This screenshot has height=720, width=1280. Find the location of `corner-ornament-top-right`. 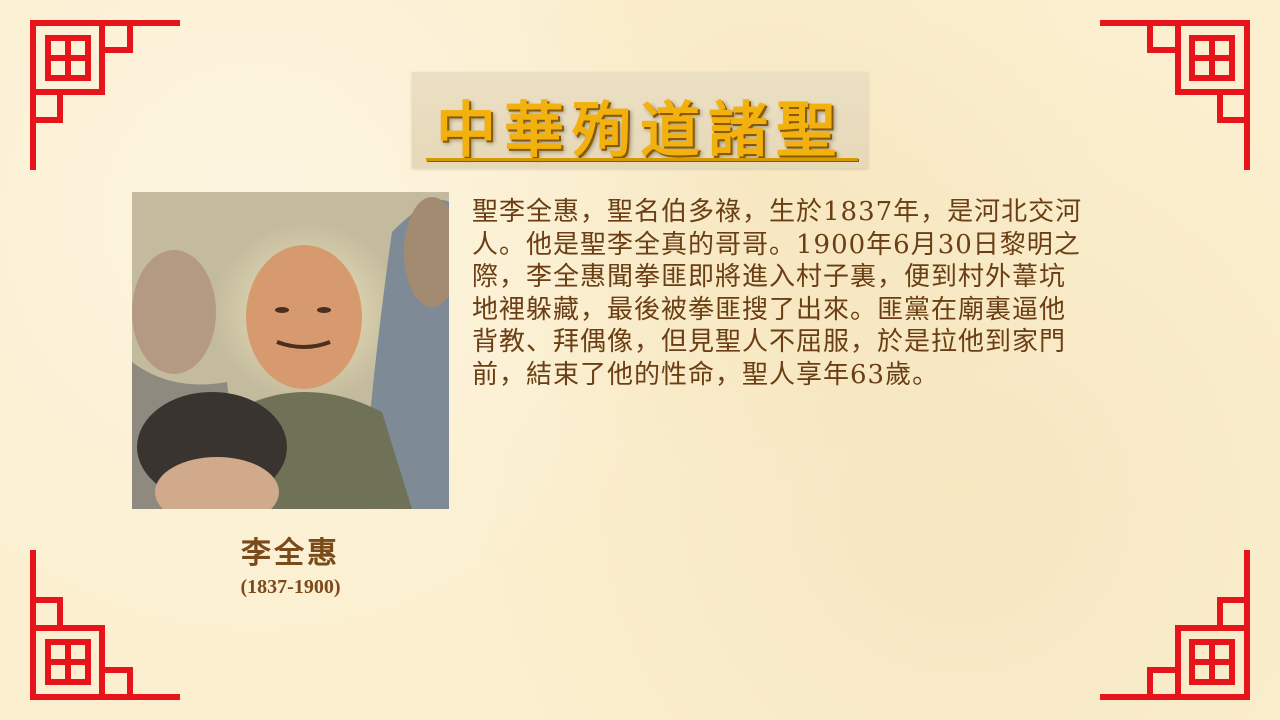

corner-ornament-top-right is located at coordinates (1175, 95).